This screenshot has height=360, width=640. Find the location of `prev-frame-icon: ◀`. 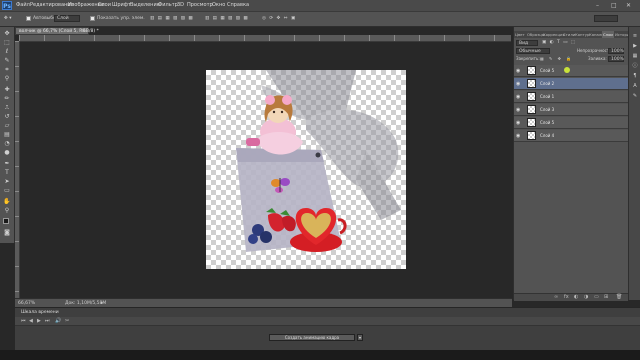

prev-frame-icon: ◀ is located at coordinates (31, 321).